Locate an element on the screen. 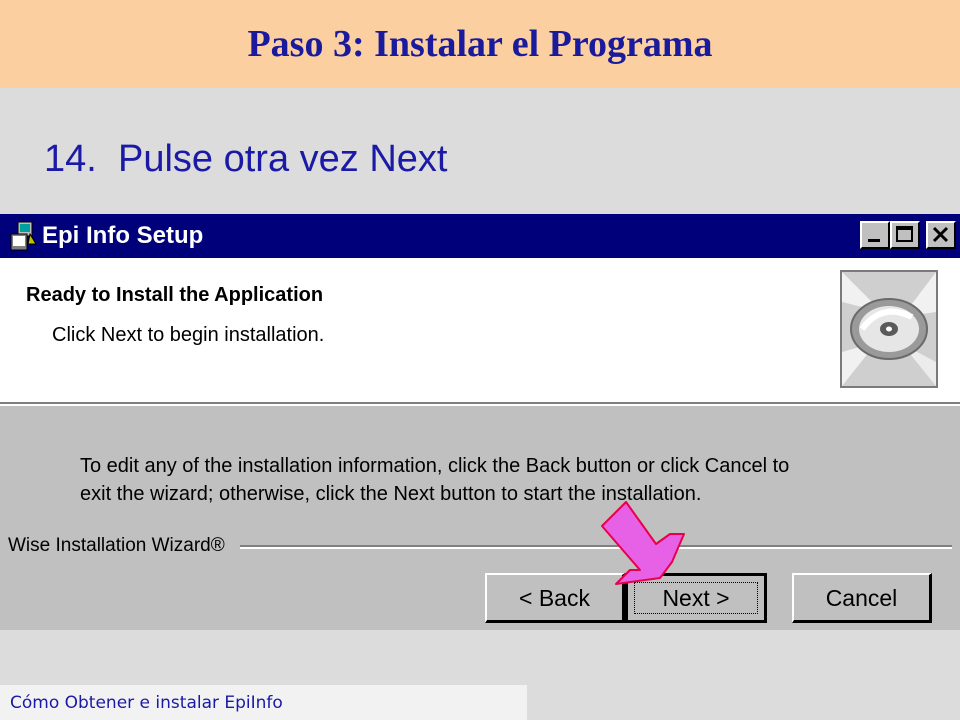 Image resolution: width=960 pixels, height=720 pixels. slide-title: Paso 3: Instalar el Programa is located at coordinates (480, 44).